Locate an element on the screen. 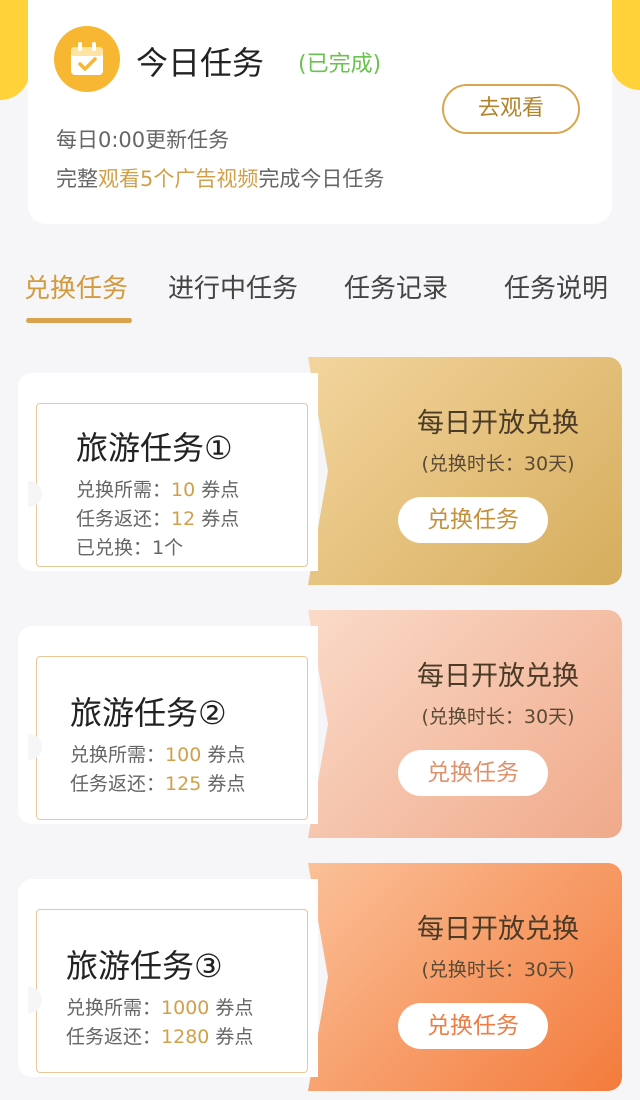 The image size is (640, 1100). daily-task-requirement: 完整观看5个广告视频完成今日任务 is located at coordinates (220, 178).